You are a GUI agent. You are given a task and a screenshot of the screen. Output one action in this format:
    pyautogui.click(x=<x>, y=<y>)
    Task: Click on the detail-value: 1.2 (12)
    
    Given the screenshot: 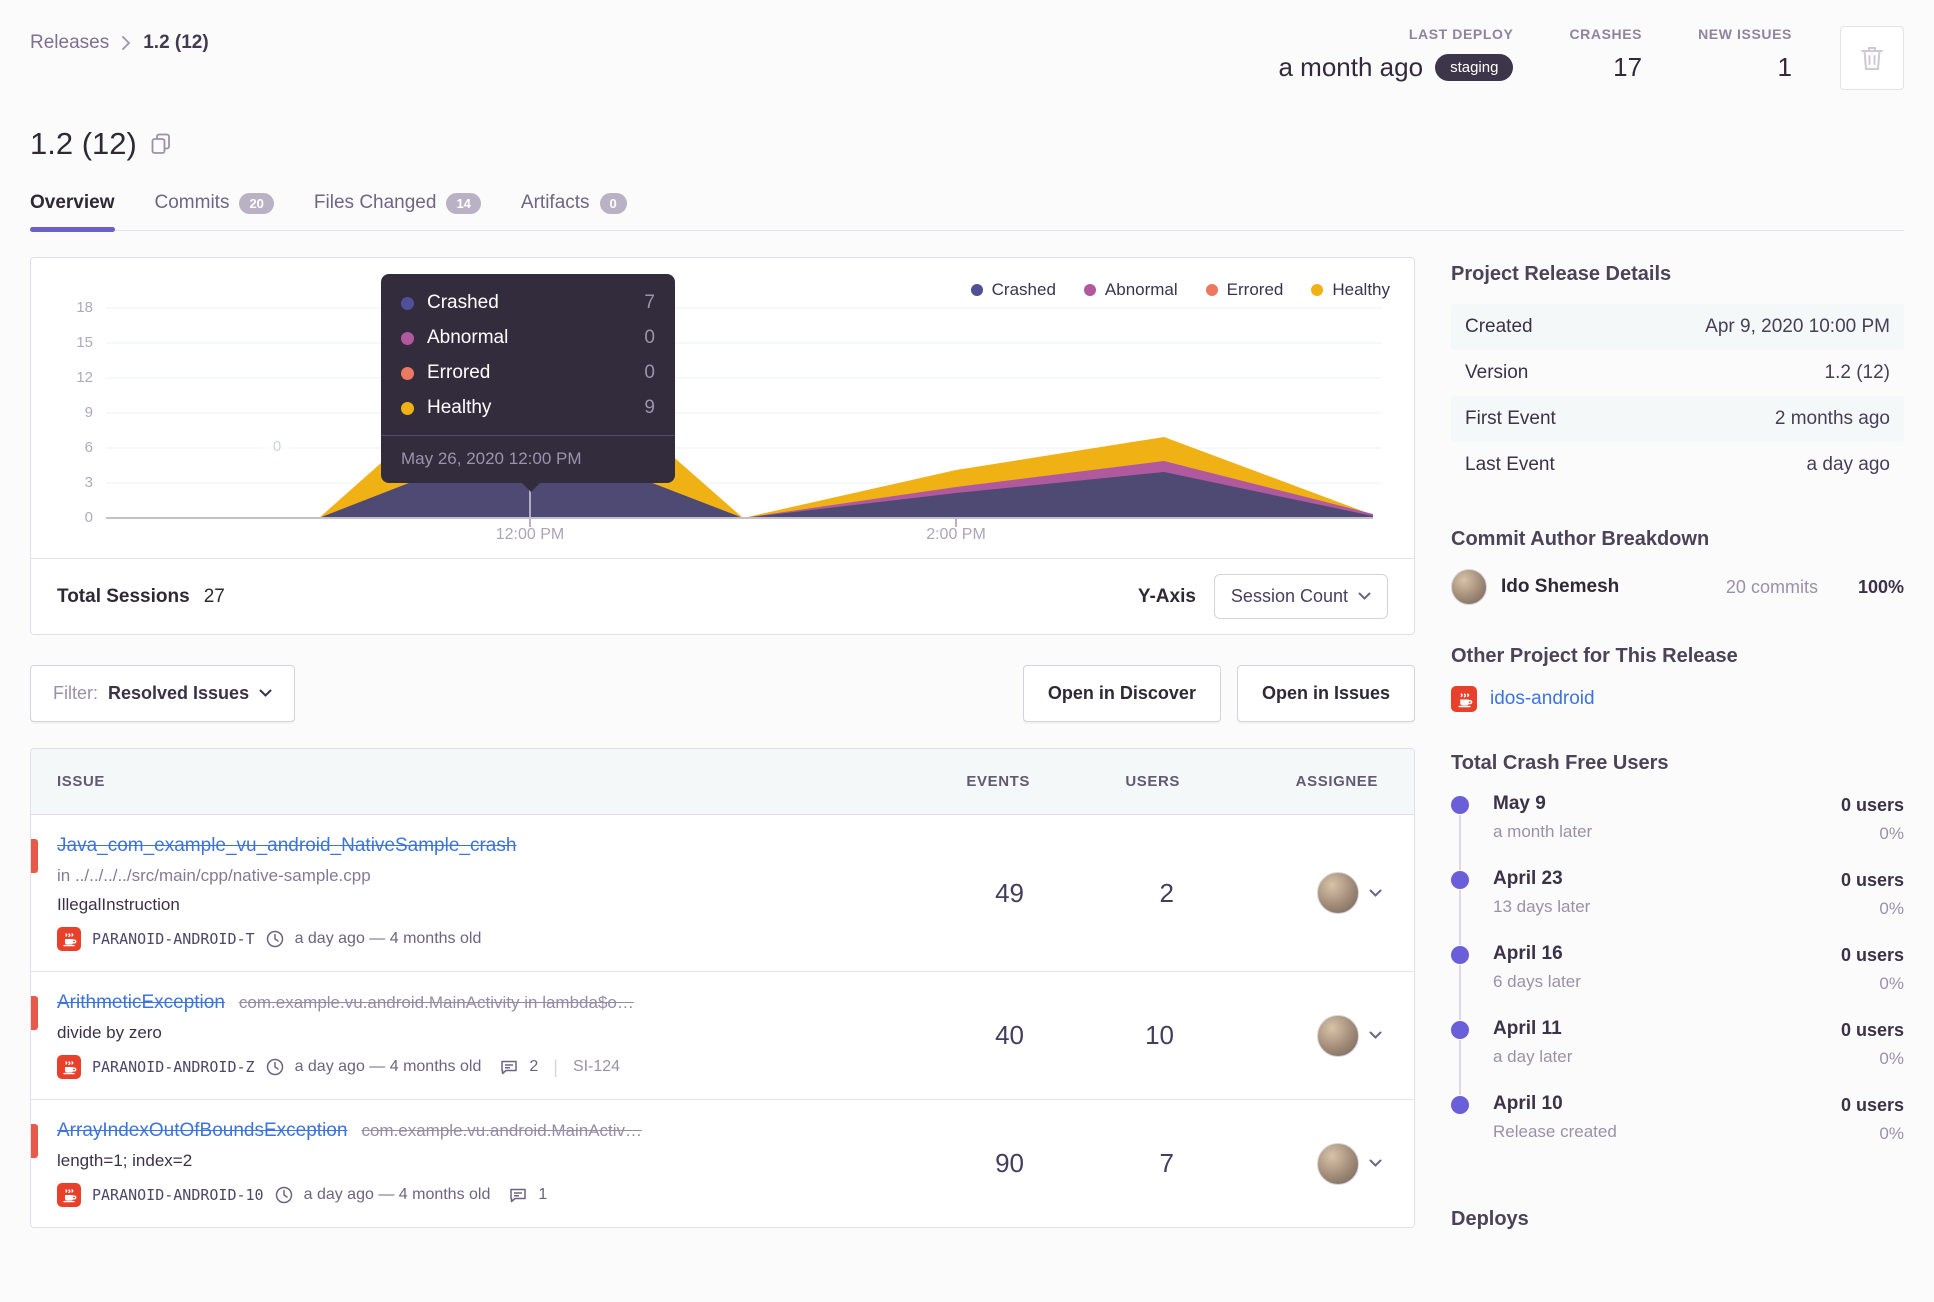 What is the action you would take?
    pyautogui.click(x=1857, y=372)
    